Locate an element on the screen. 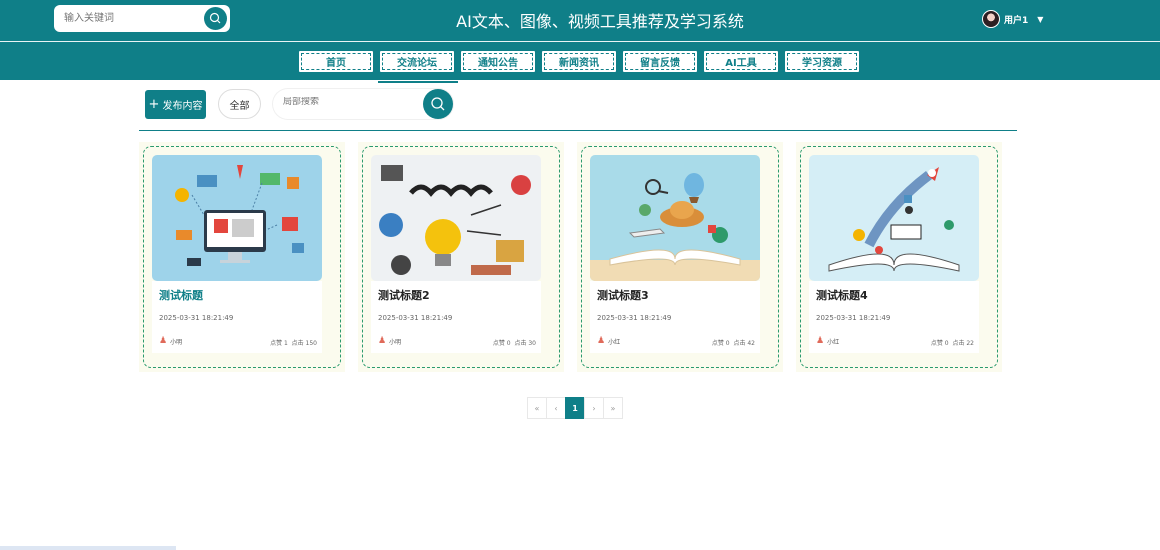 The width and height of the screenshot is (1160, 550). header-divider is located at coordinates (580, 41).